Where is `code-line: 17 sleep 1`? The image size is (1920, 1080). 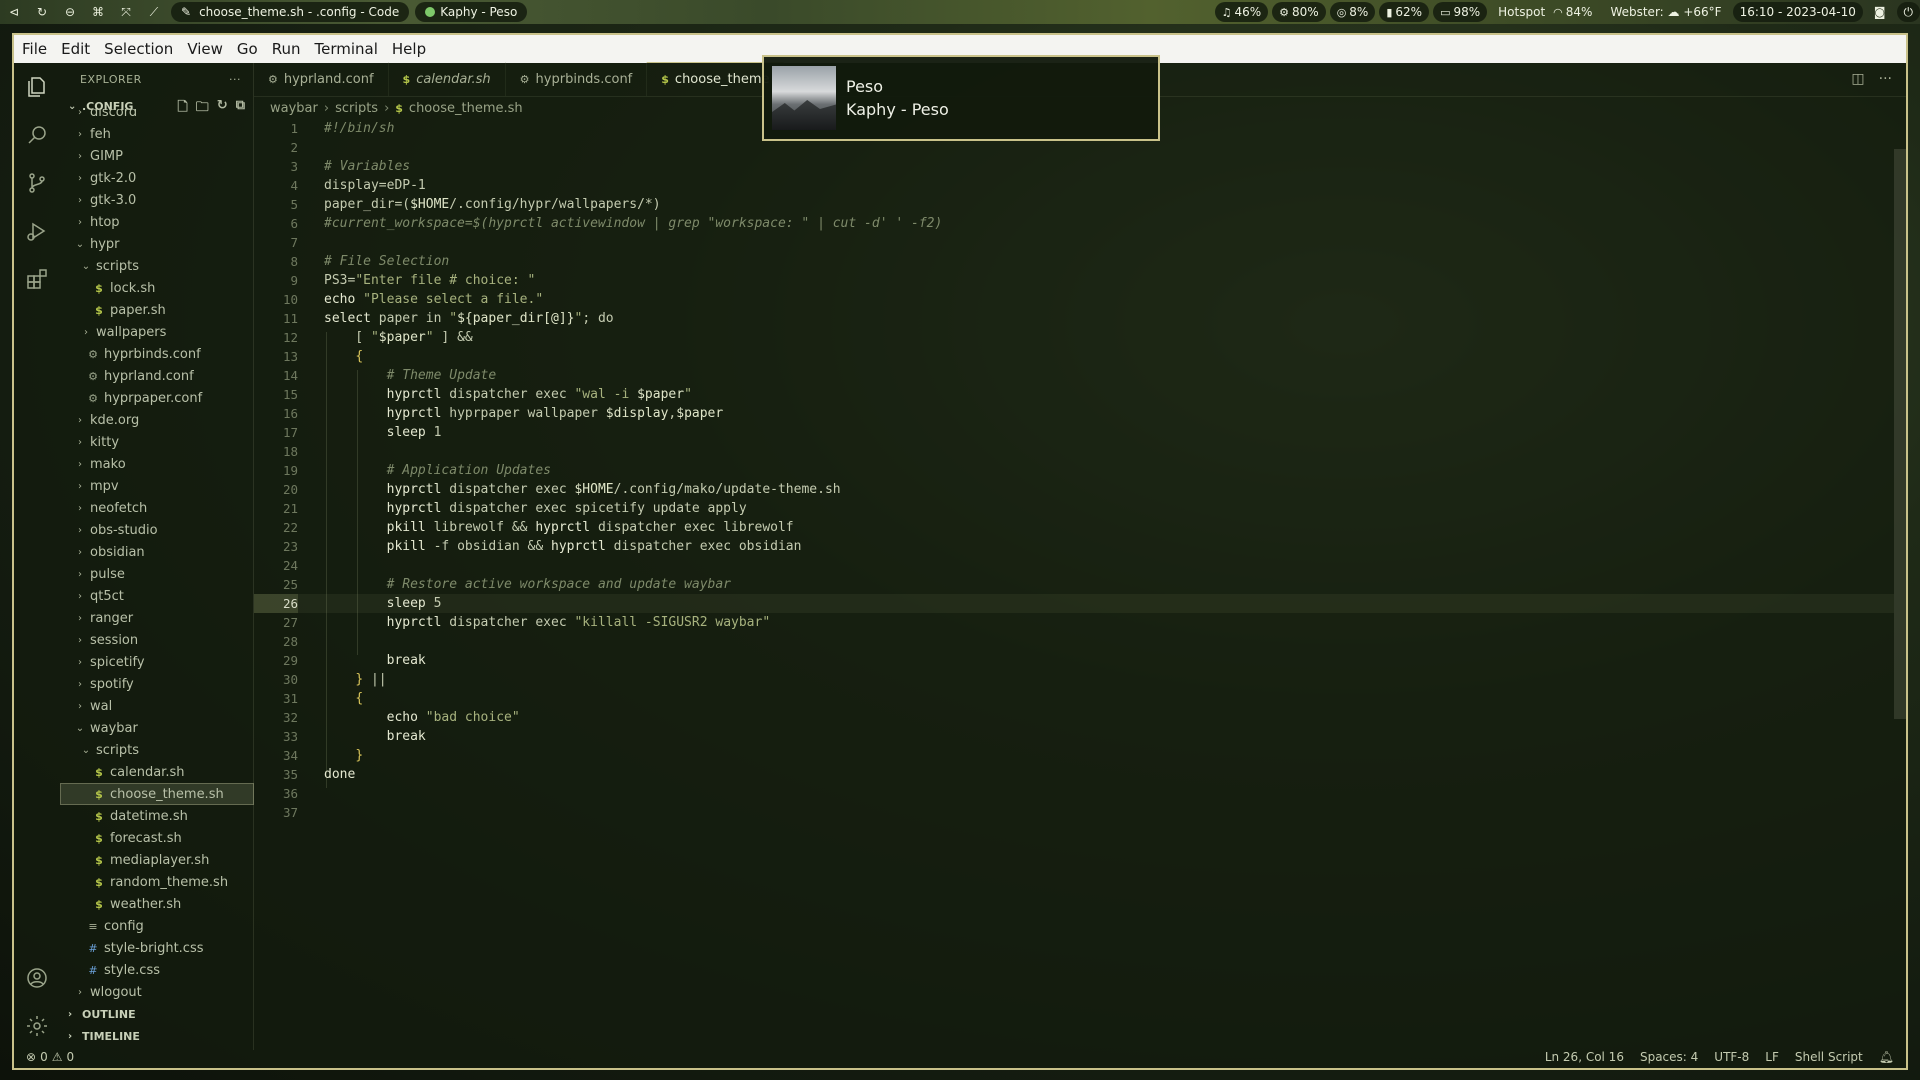
code-line: 17 sleep 1 is located at coordinates (1074, 432).